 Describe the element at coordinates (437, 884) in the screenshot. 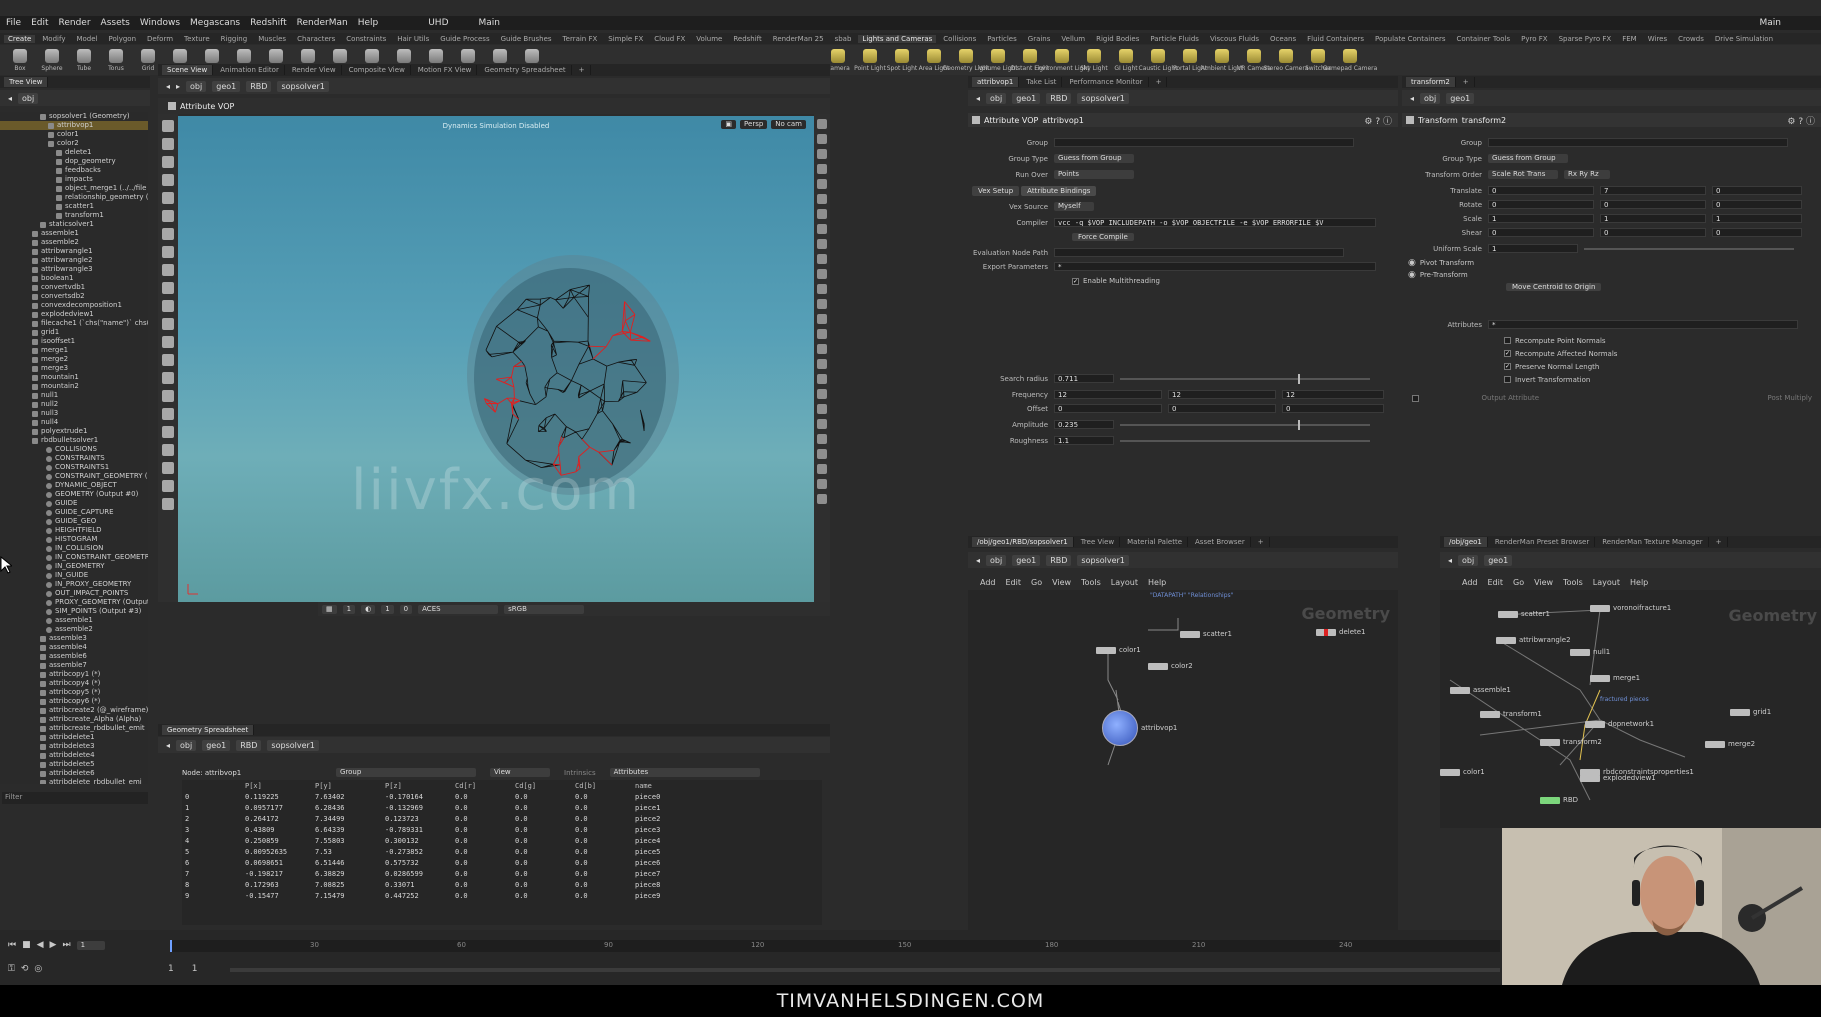

I see `table-row: 80.1729637.088250.330710.00.00.0piece8` at that location.